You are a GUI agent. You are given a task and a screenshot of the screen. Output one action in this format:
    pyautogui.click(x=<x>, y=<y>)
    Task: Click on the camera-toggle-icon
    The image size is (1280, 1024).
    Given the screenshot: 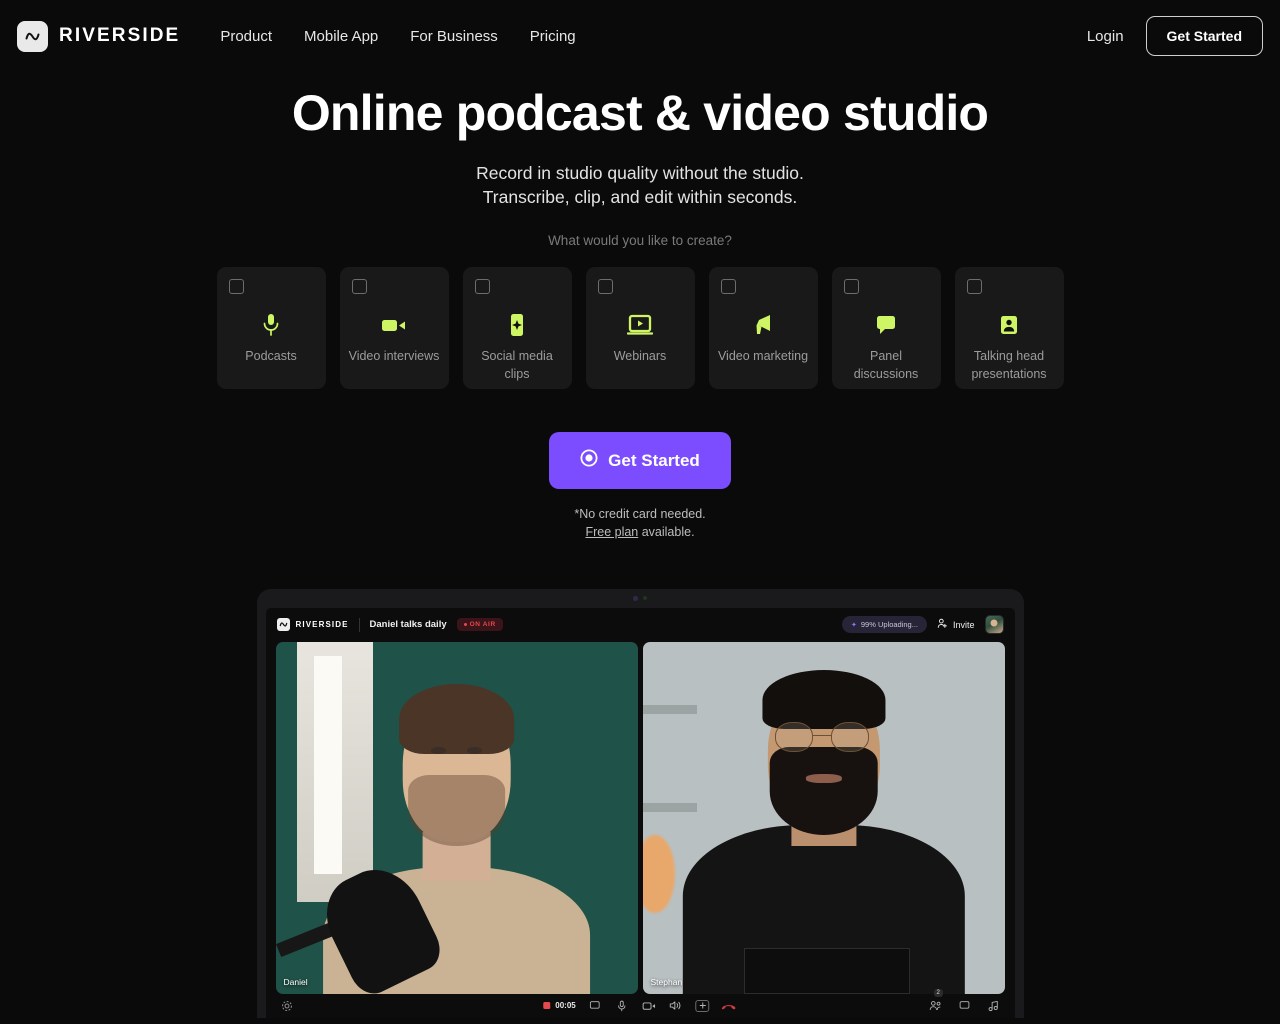 What is the action you would take?
    pyautogui.click(x=649, y=1005)
    